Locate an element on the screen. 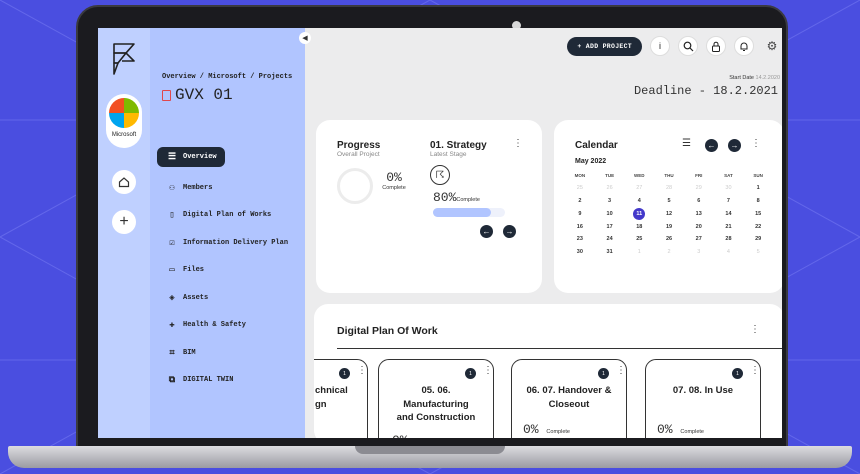 Image resolution: width=860 pixels, height=474 pixels. project-title: GVX 01 is located at coordinates (197, 95).